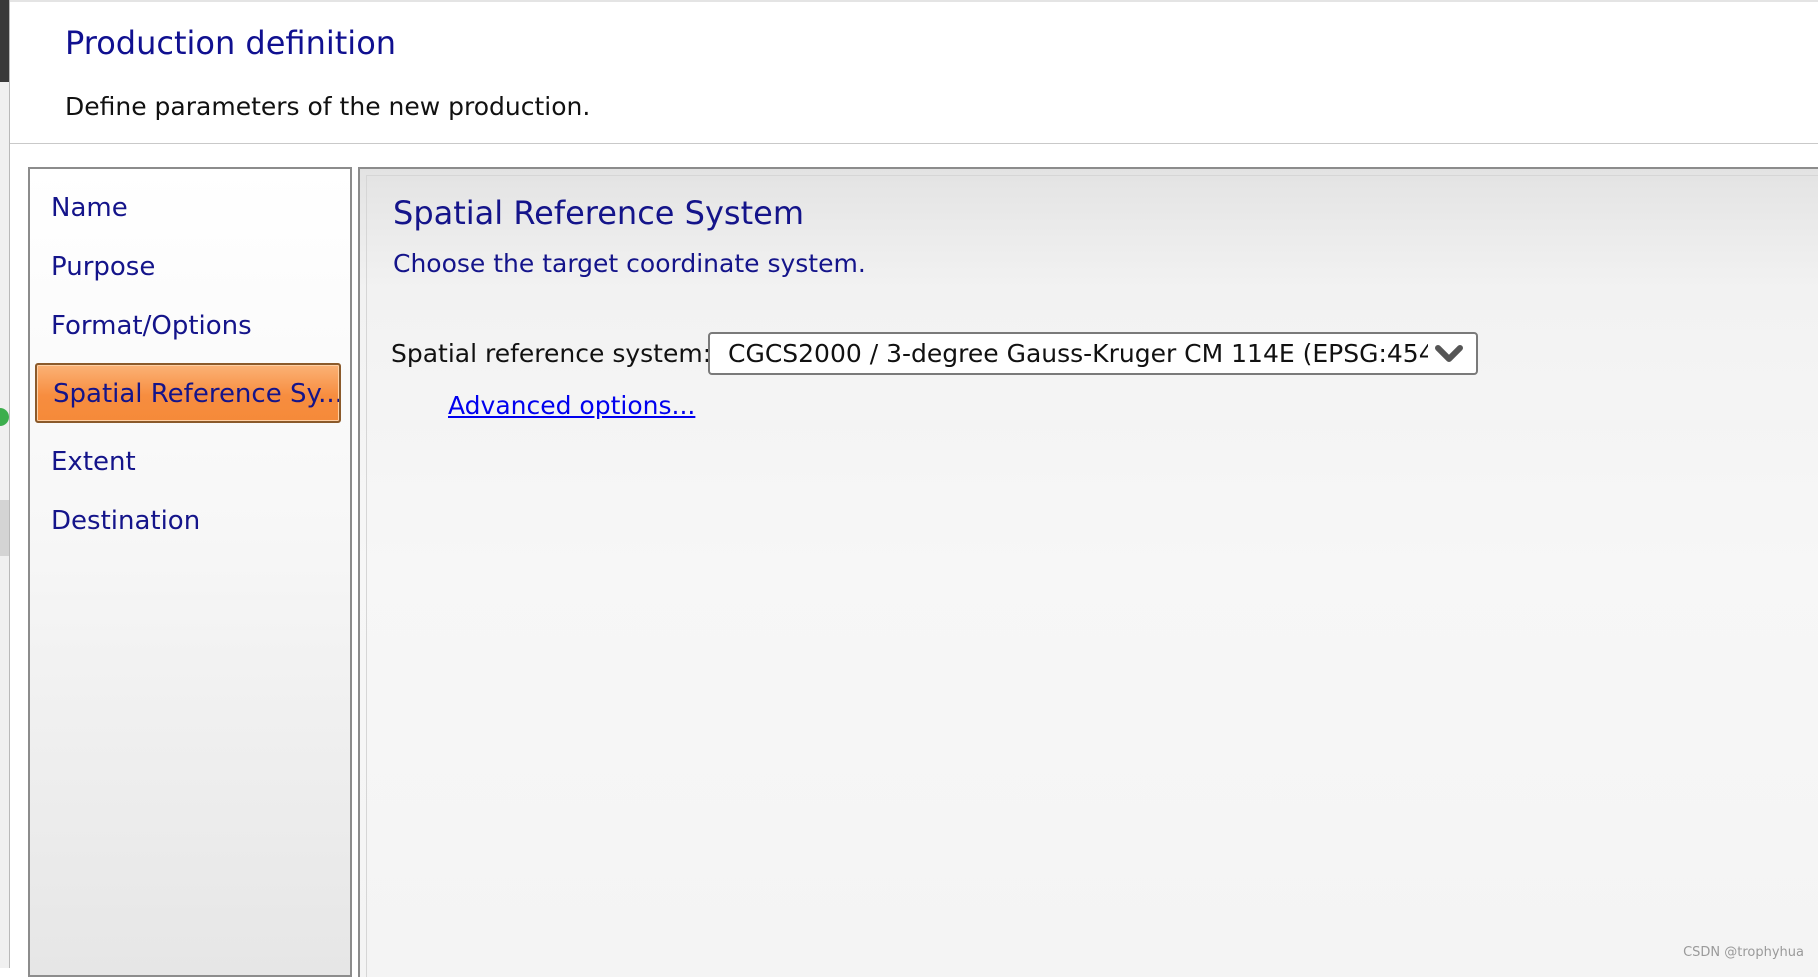 The height and width of the screenshot is (977, 1818). What do you see at coordinates (4, 528) in the screenshot?
I see `background-window-panel` at bounding box center [4, 528].